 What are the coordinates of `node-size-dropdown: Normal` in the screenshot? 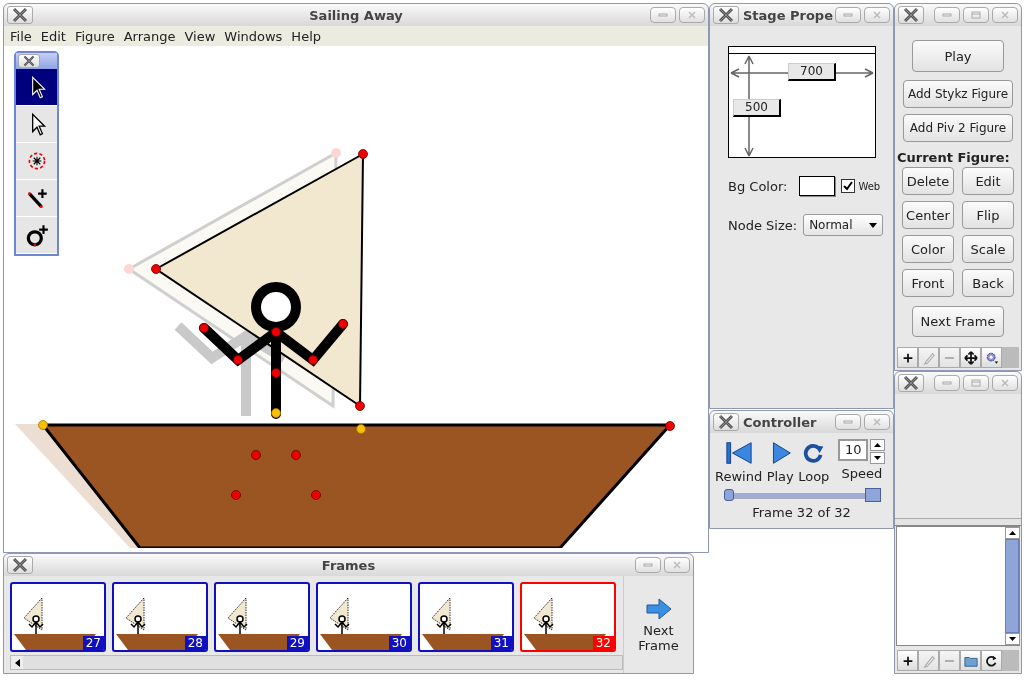 It's located at (843, 225).